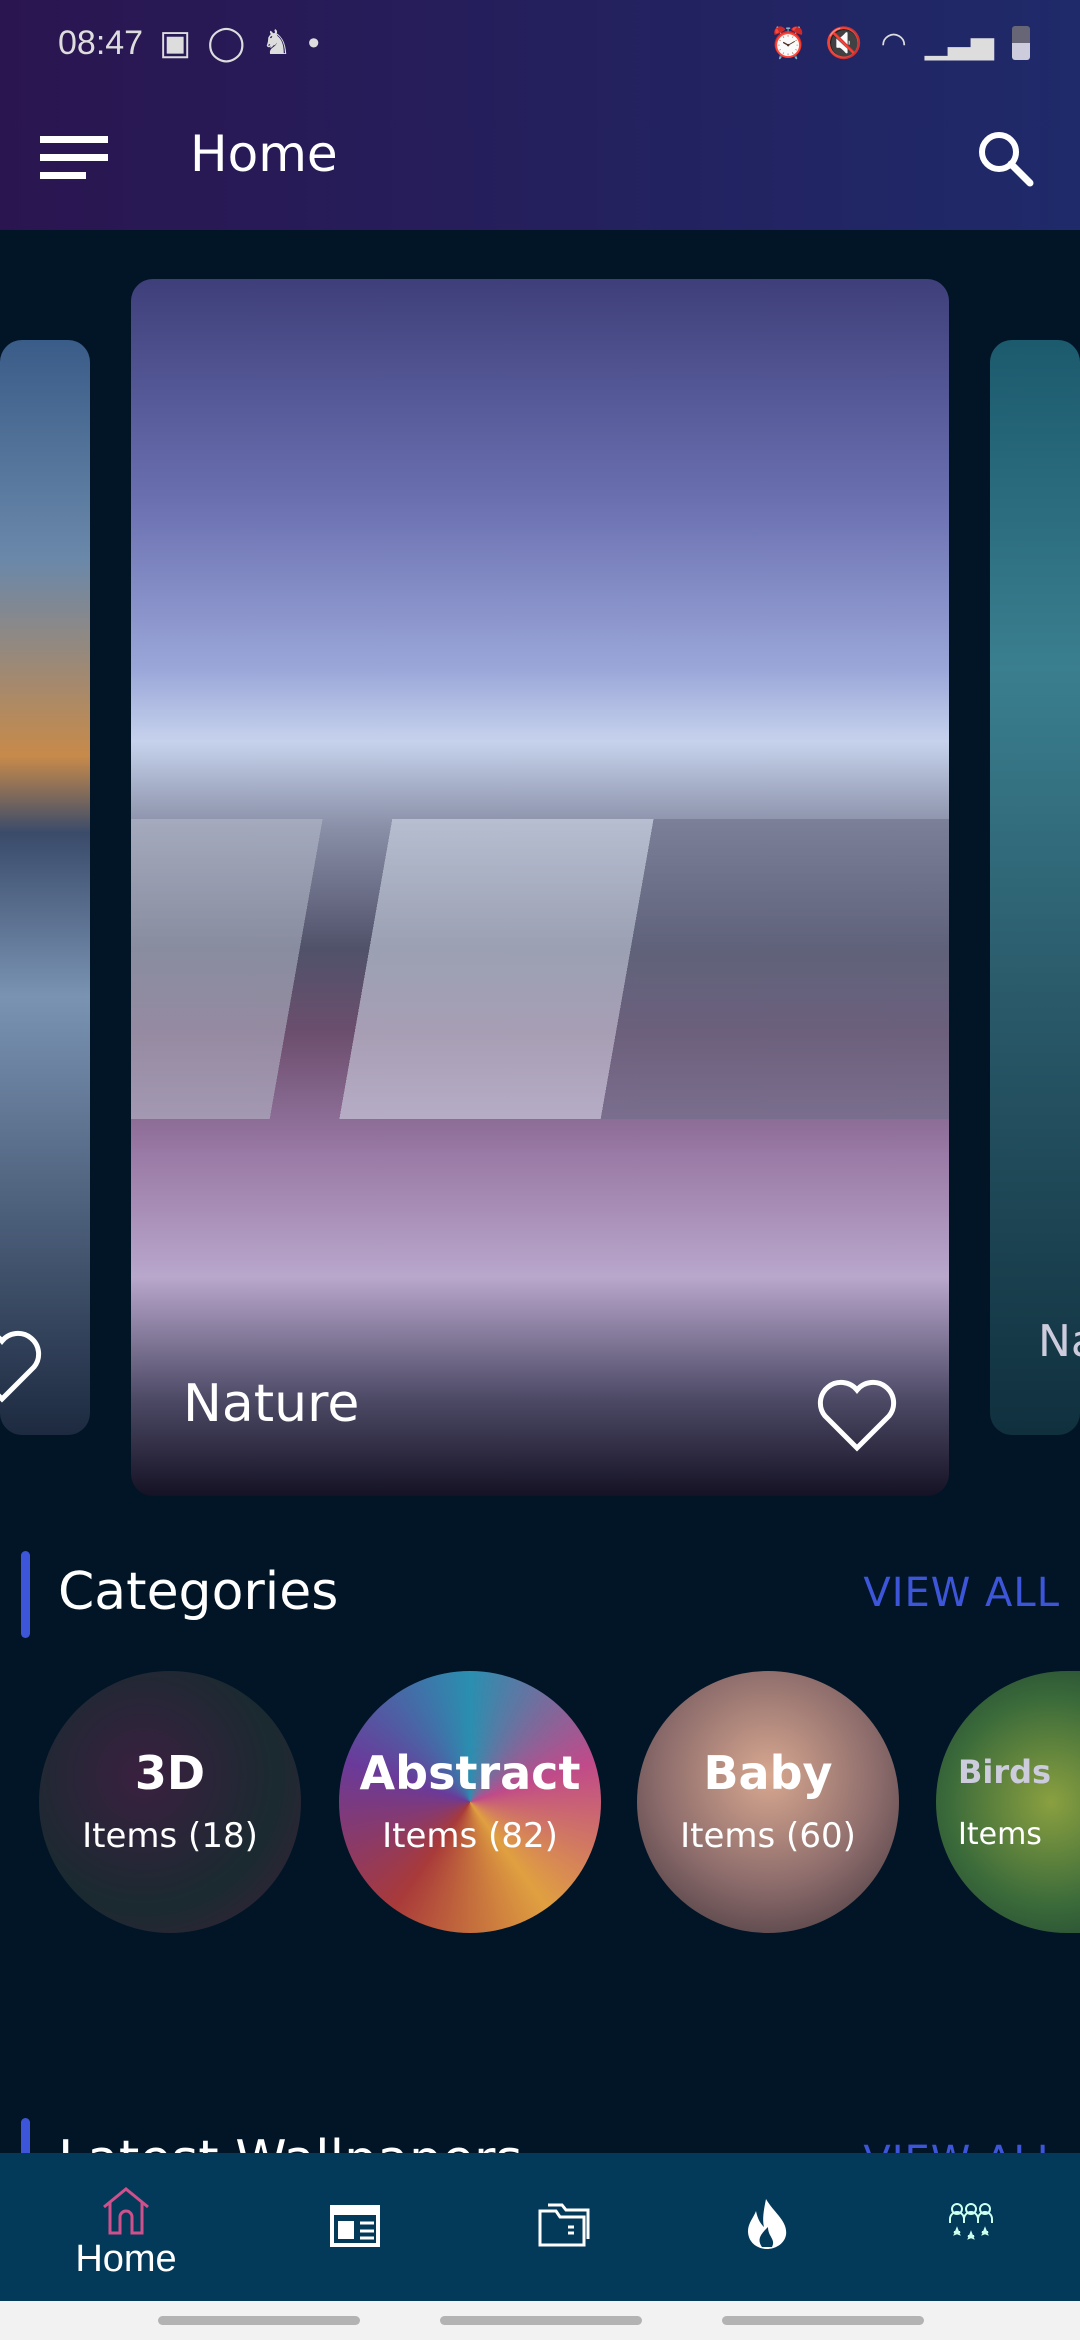 The width and height of the screenshot is (1080, 2340). I want to click on back-button, so click(823, 2320).